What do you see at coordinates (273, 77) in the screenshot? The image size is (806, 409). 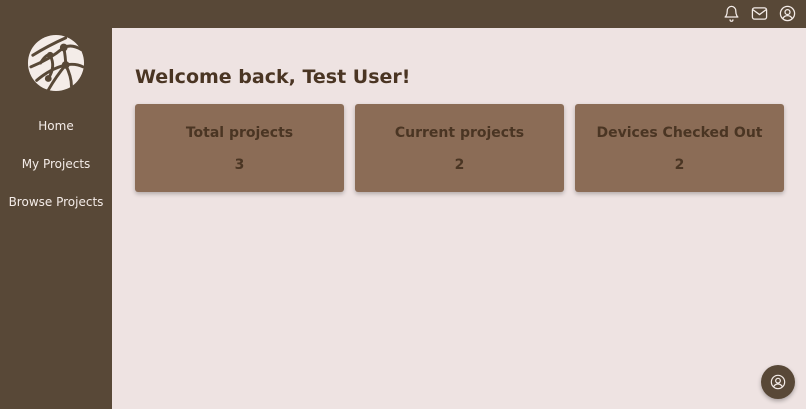 I see `page-title: Welcome back, Test User!` at bounding box center [273, 77].